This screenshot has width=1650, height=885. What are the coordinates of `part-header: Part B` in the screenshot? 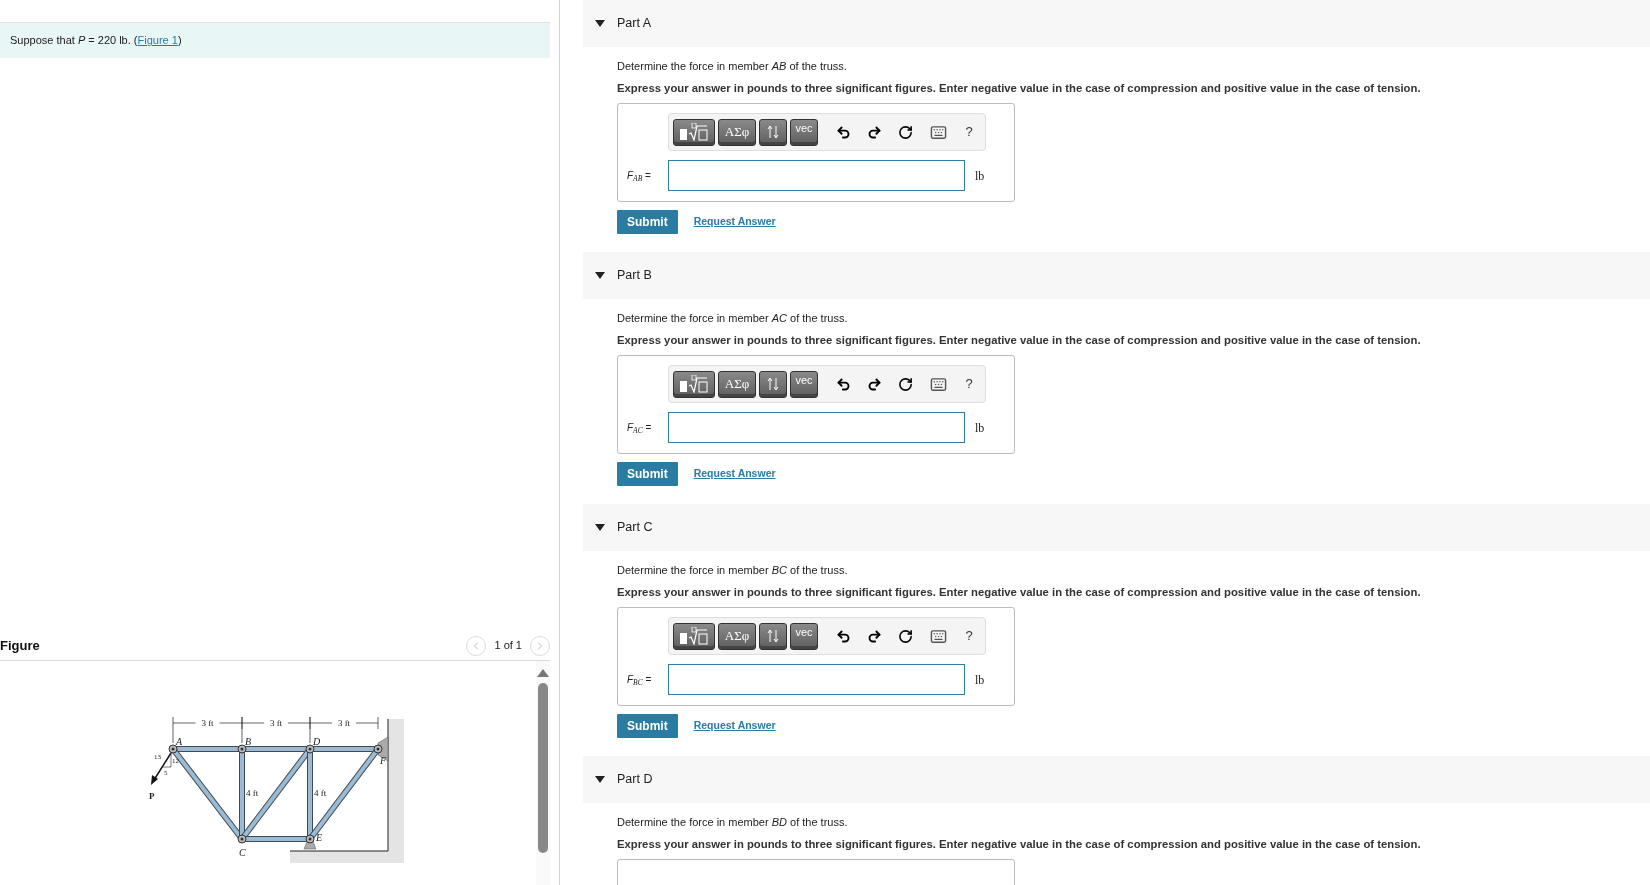 It's located at (1116, 275).